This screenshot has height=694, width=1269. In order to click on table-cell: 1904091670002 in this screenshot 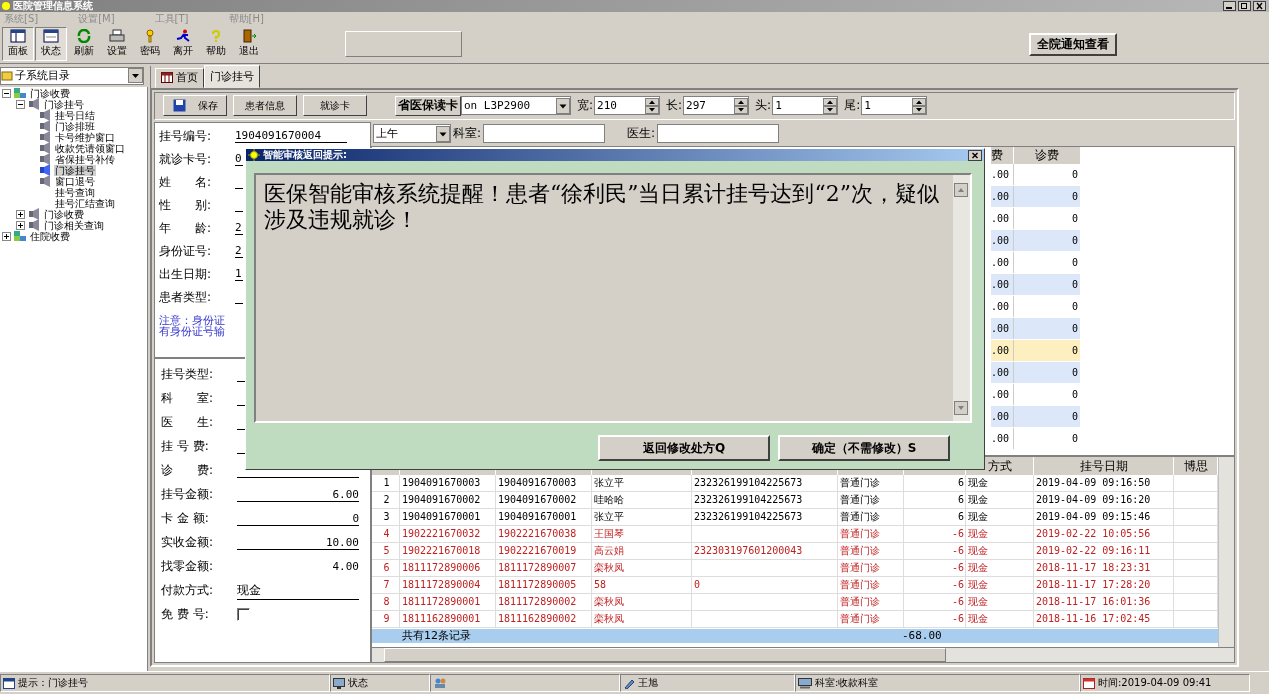, I will do `click(544, 499)`.